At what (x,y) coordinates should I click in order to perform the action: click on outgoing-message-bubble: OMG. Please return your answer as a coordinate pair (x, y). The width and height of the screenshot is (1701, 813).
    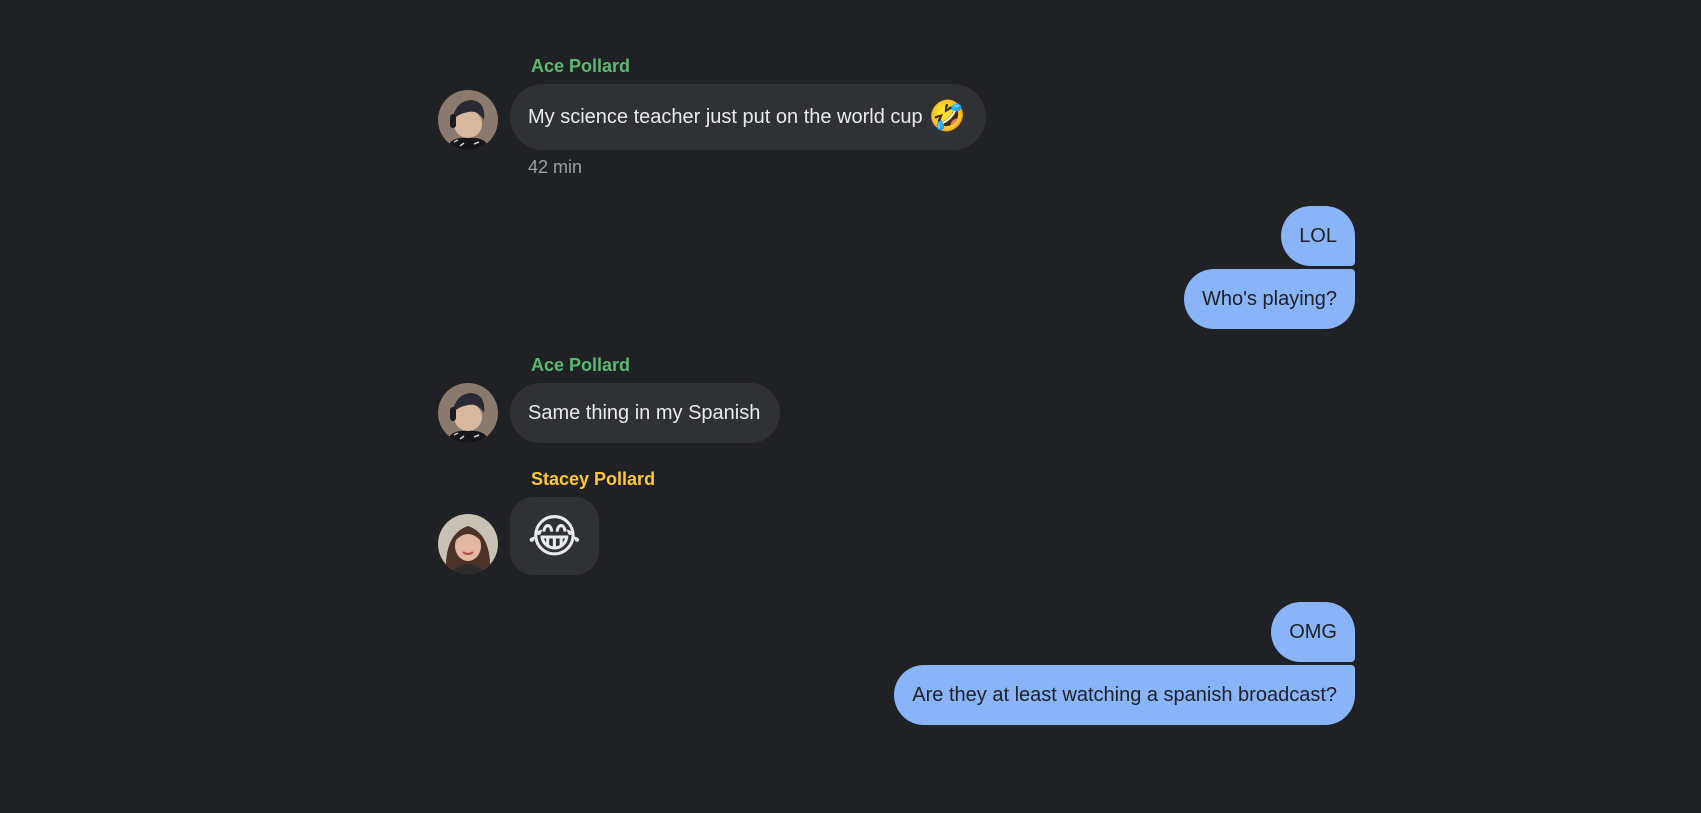
    Looking at the image, I should click on (1313, 632).